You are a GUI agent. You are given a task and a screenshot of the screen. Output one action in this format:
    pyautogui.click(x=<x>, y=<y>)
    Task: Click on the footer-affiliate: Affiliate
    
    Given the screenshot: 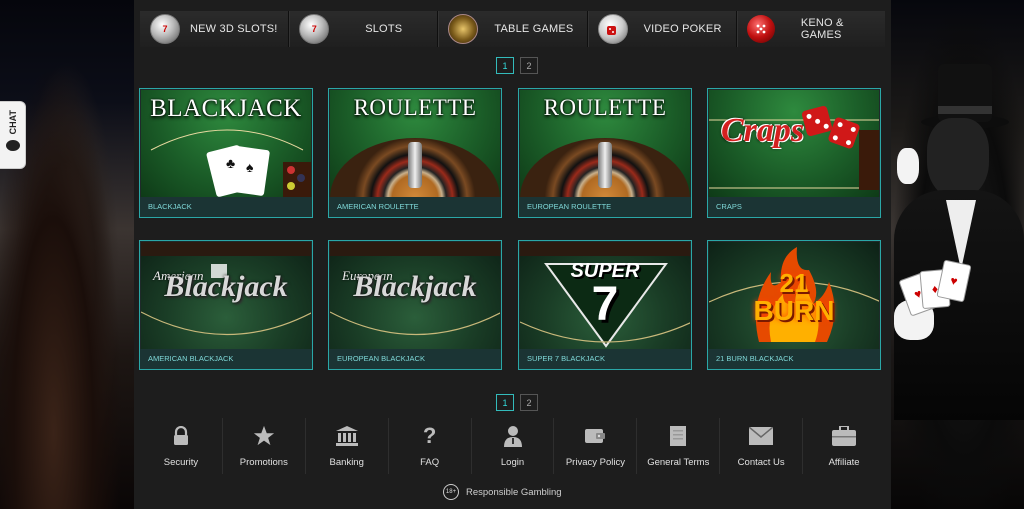 What is the action you would take?
    pyautogui.click(x=844, y=446)
    